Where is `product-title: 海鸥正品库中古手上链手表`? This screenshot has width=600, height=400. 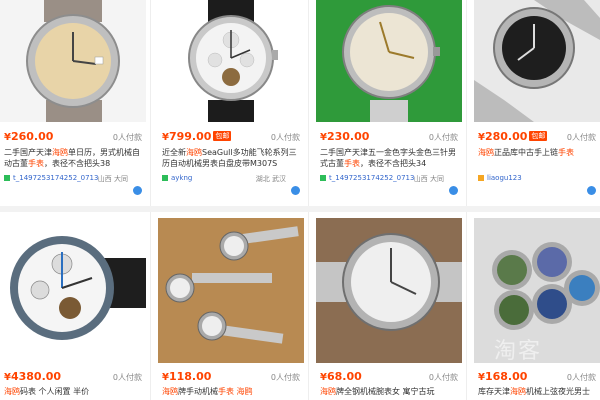 product-title: 海鸥正品库中古手上链手表 is located at coordinates (538, 152).